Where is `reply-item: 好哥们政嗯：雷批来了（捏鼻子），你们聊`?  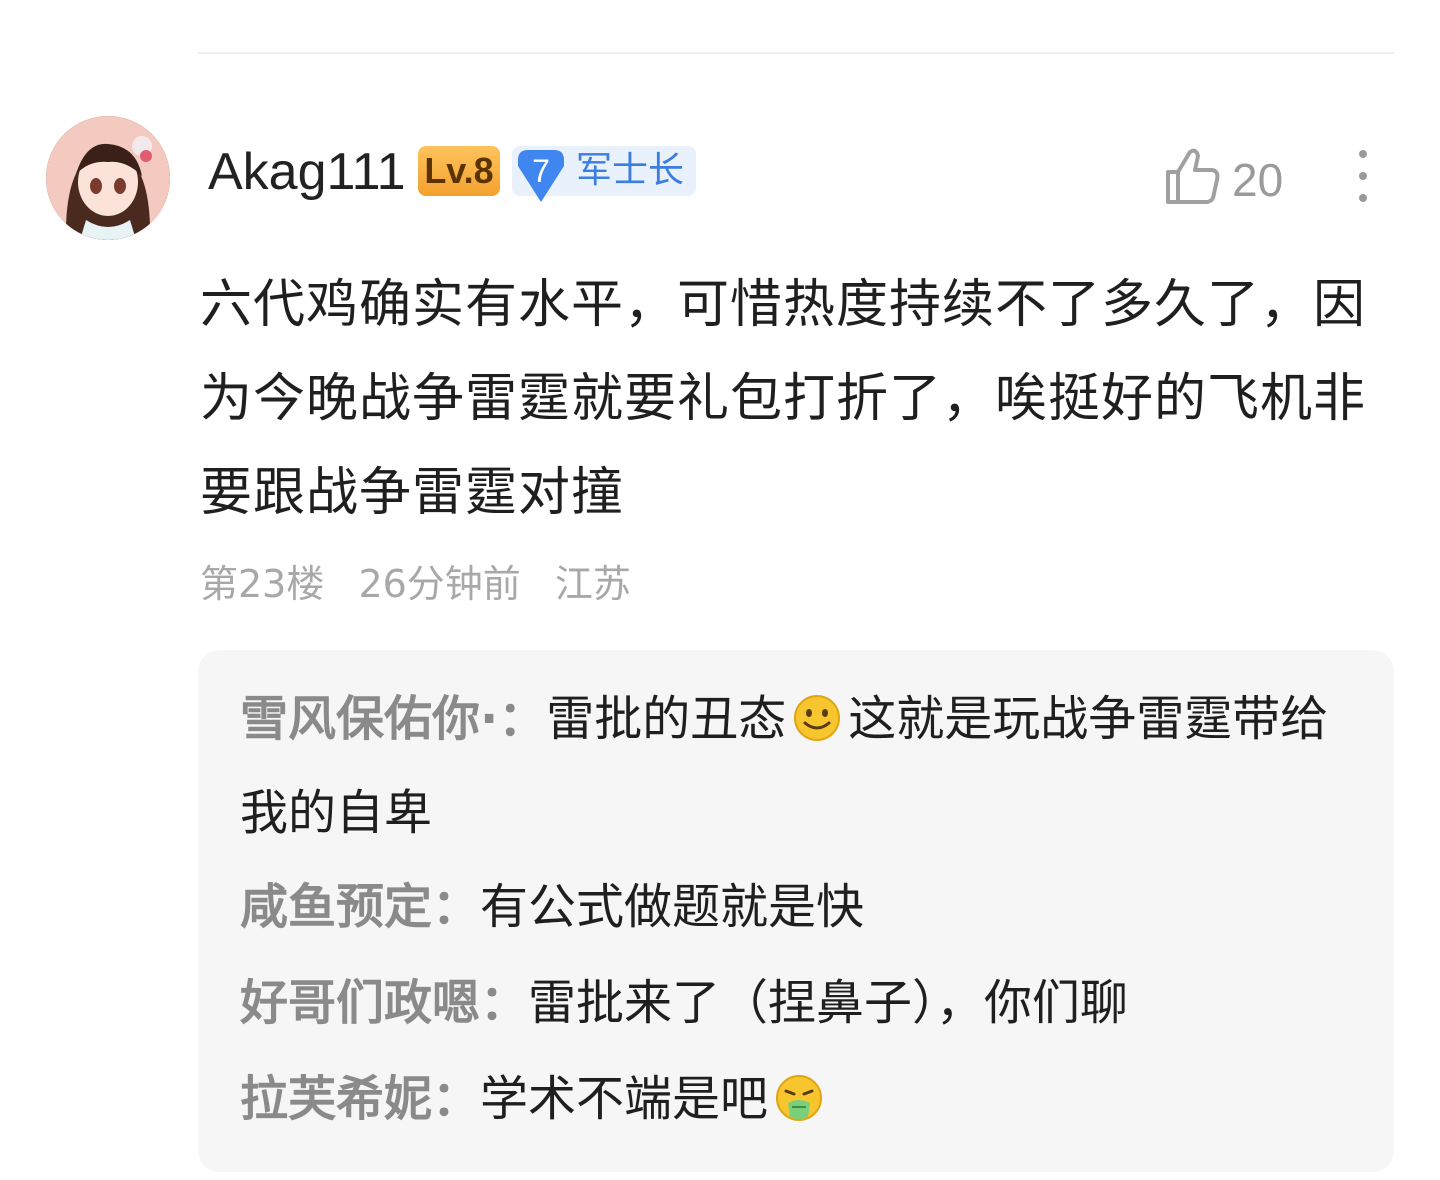 reply-item: 好哥们政嗯：雷批来了（捏鼻子），你们聊 is located at coordinates (795, 1003).